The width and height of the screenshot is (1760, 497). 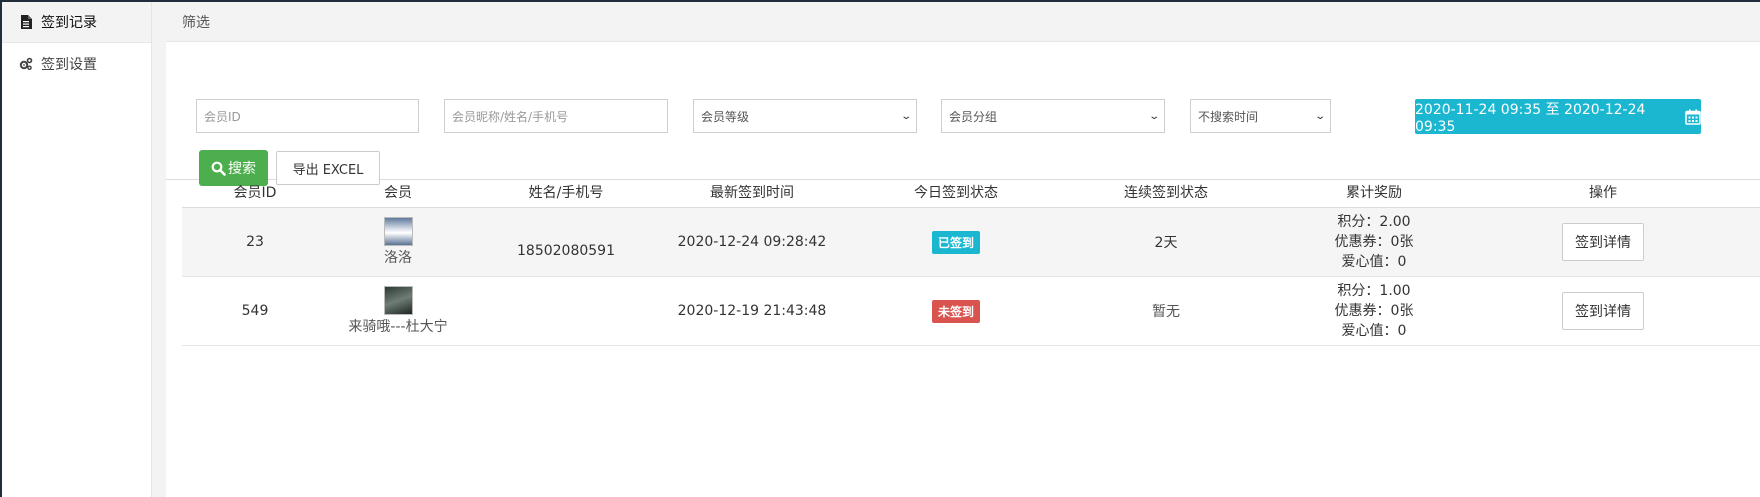 I want to click on col-name-phone: 姓名/手机号, so click(x=566, y=192).